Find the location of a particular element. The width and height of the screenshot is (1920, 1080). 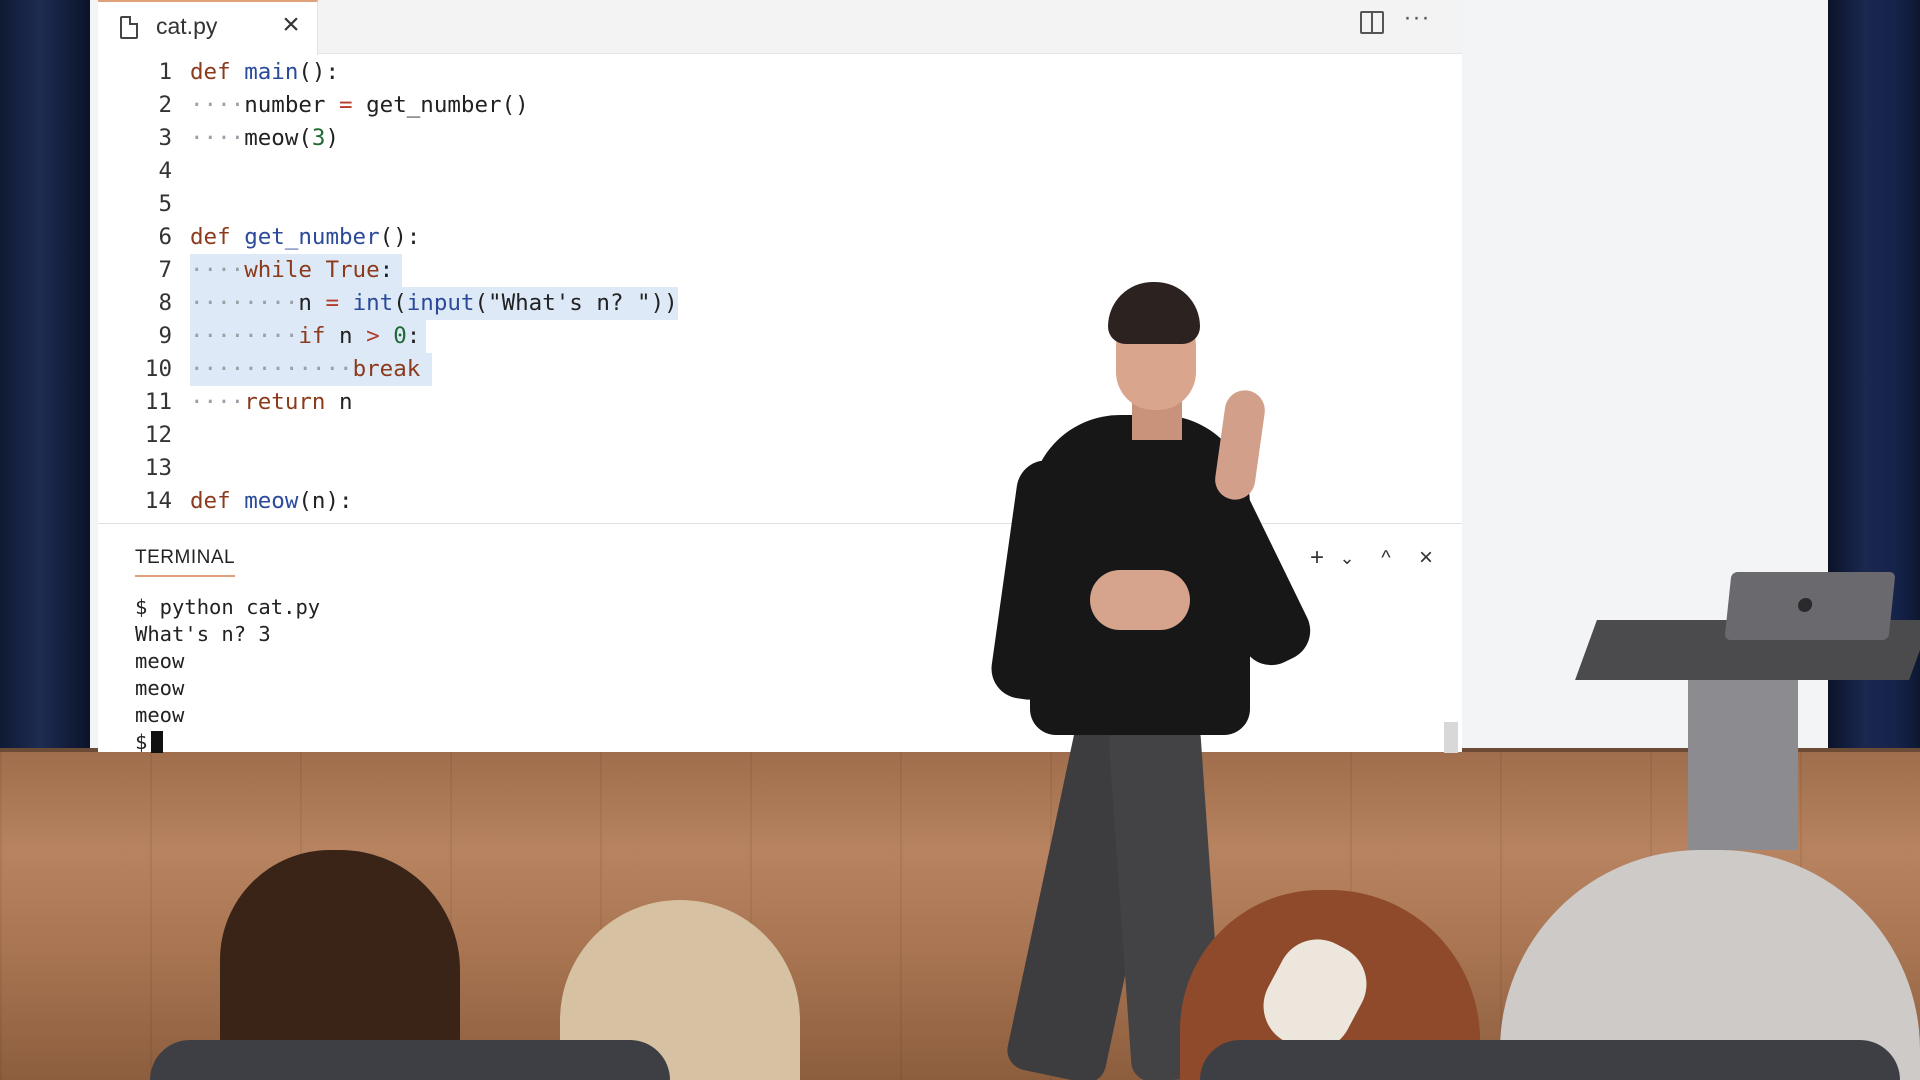

line-number: 5 is located at coordinates (165, 204).